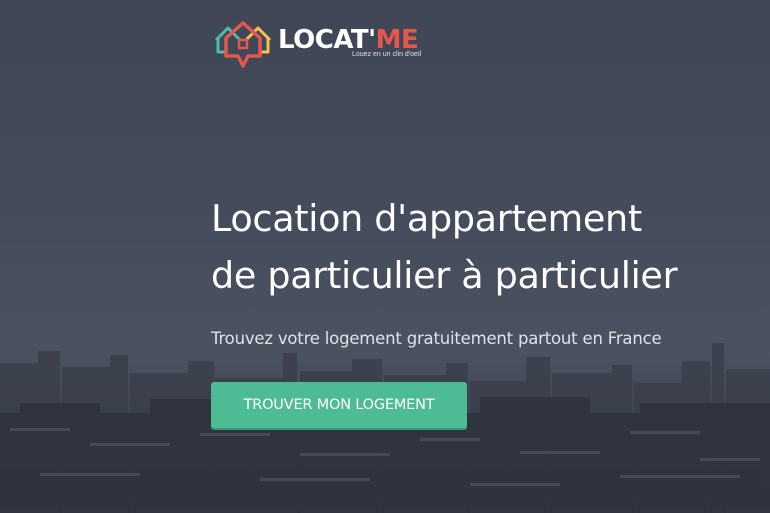 This screenshot has width=770, height=513. I want to click on hero-headline-line1: Location d'appartement, so click(426, 218).